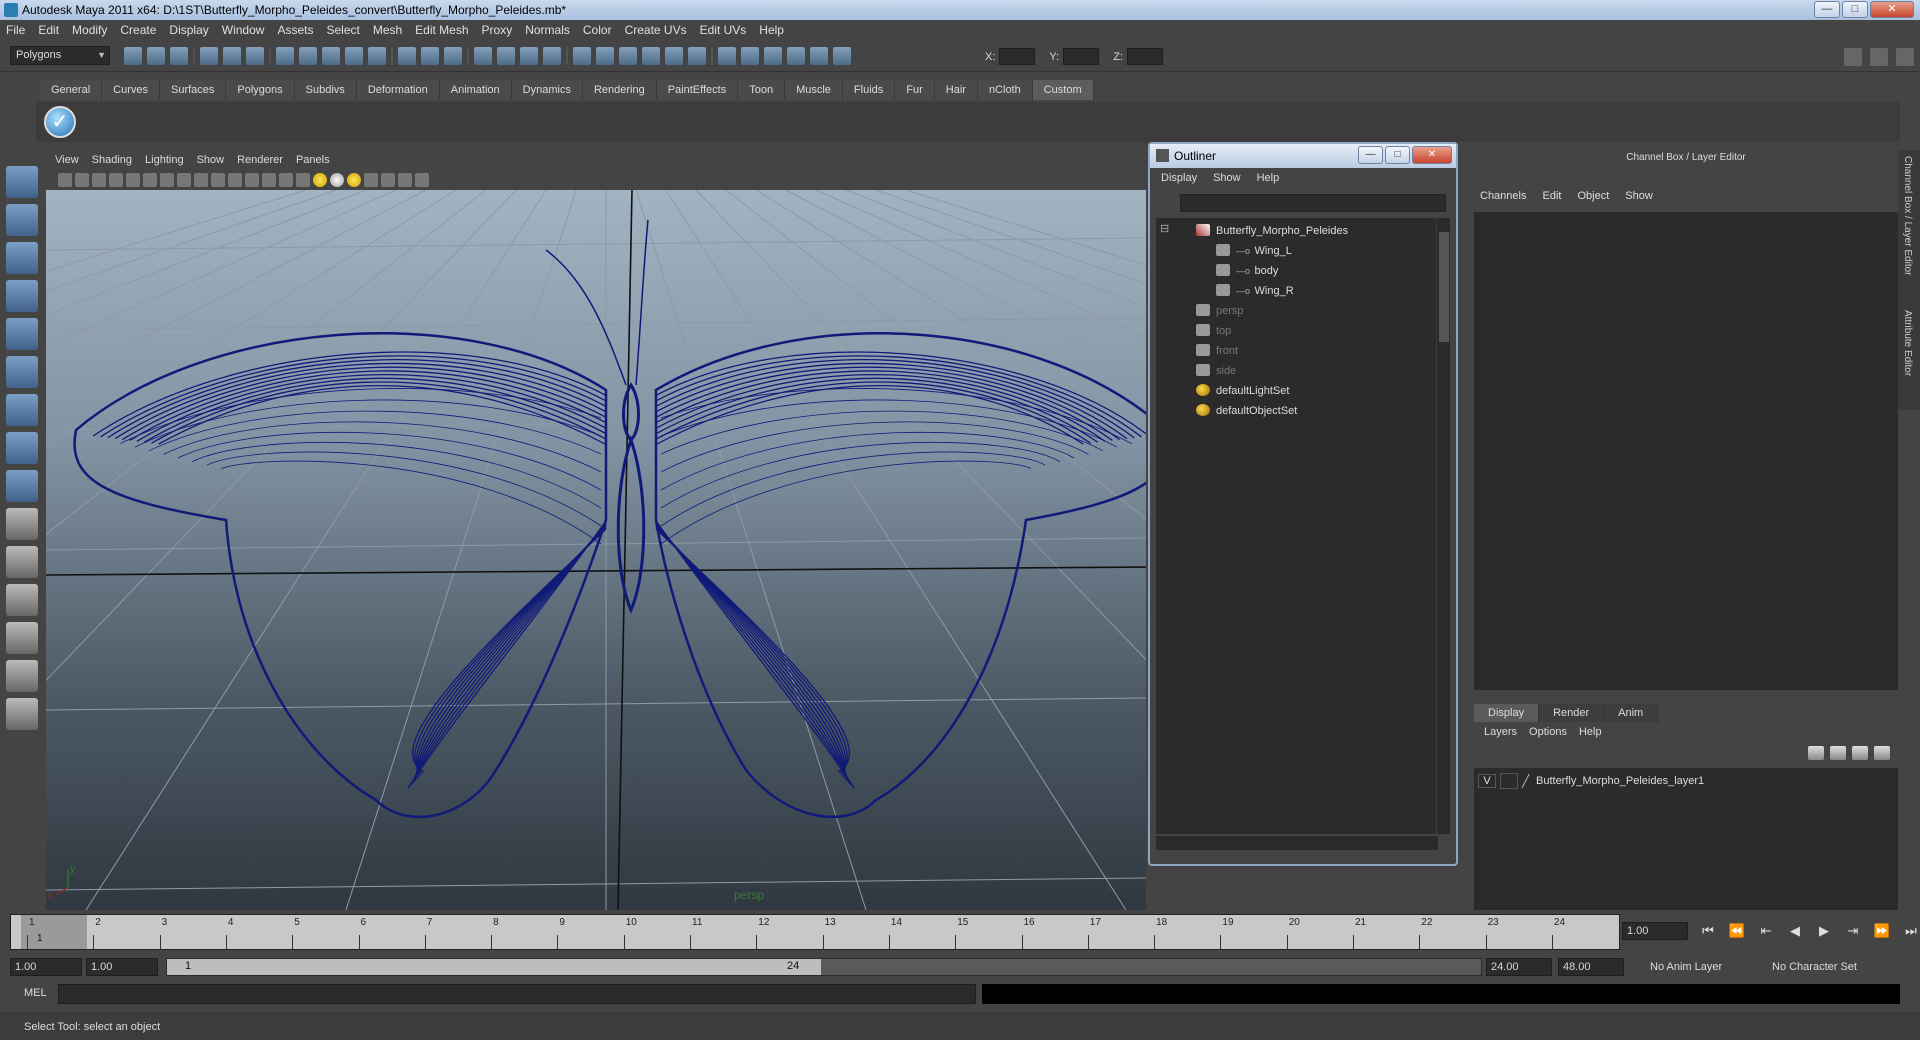 This screenshot has width=1920, height=1040. What do you see at coordinates (122, 967) in the screenshot?
I see `playback-start-field: 1.00` at bounding box center [122, 967].